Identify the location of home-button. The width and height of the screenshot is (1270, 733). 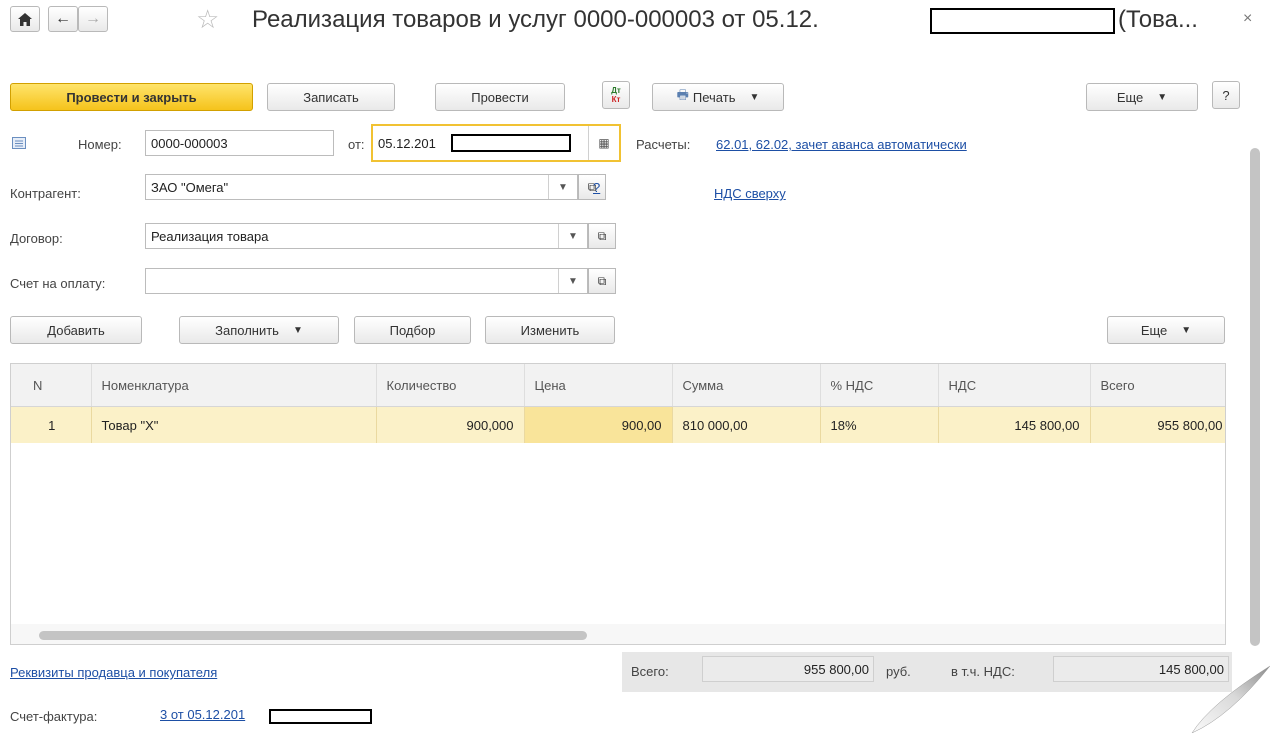
(25, 19).